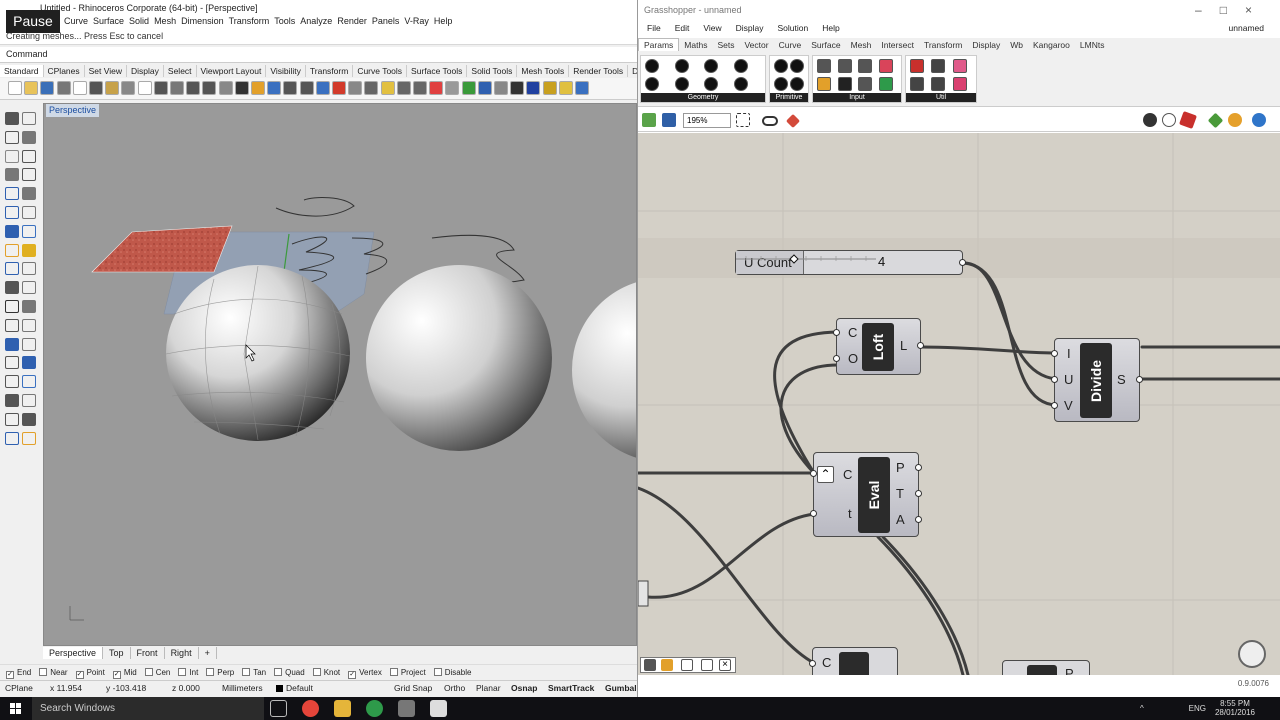  Describe the element at coordinates (836, 332) in the screenshot. I see `loft-input-port-c` at that location.